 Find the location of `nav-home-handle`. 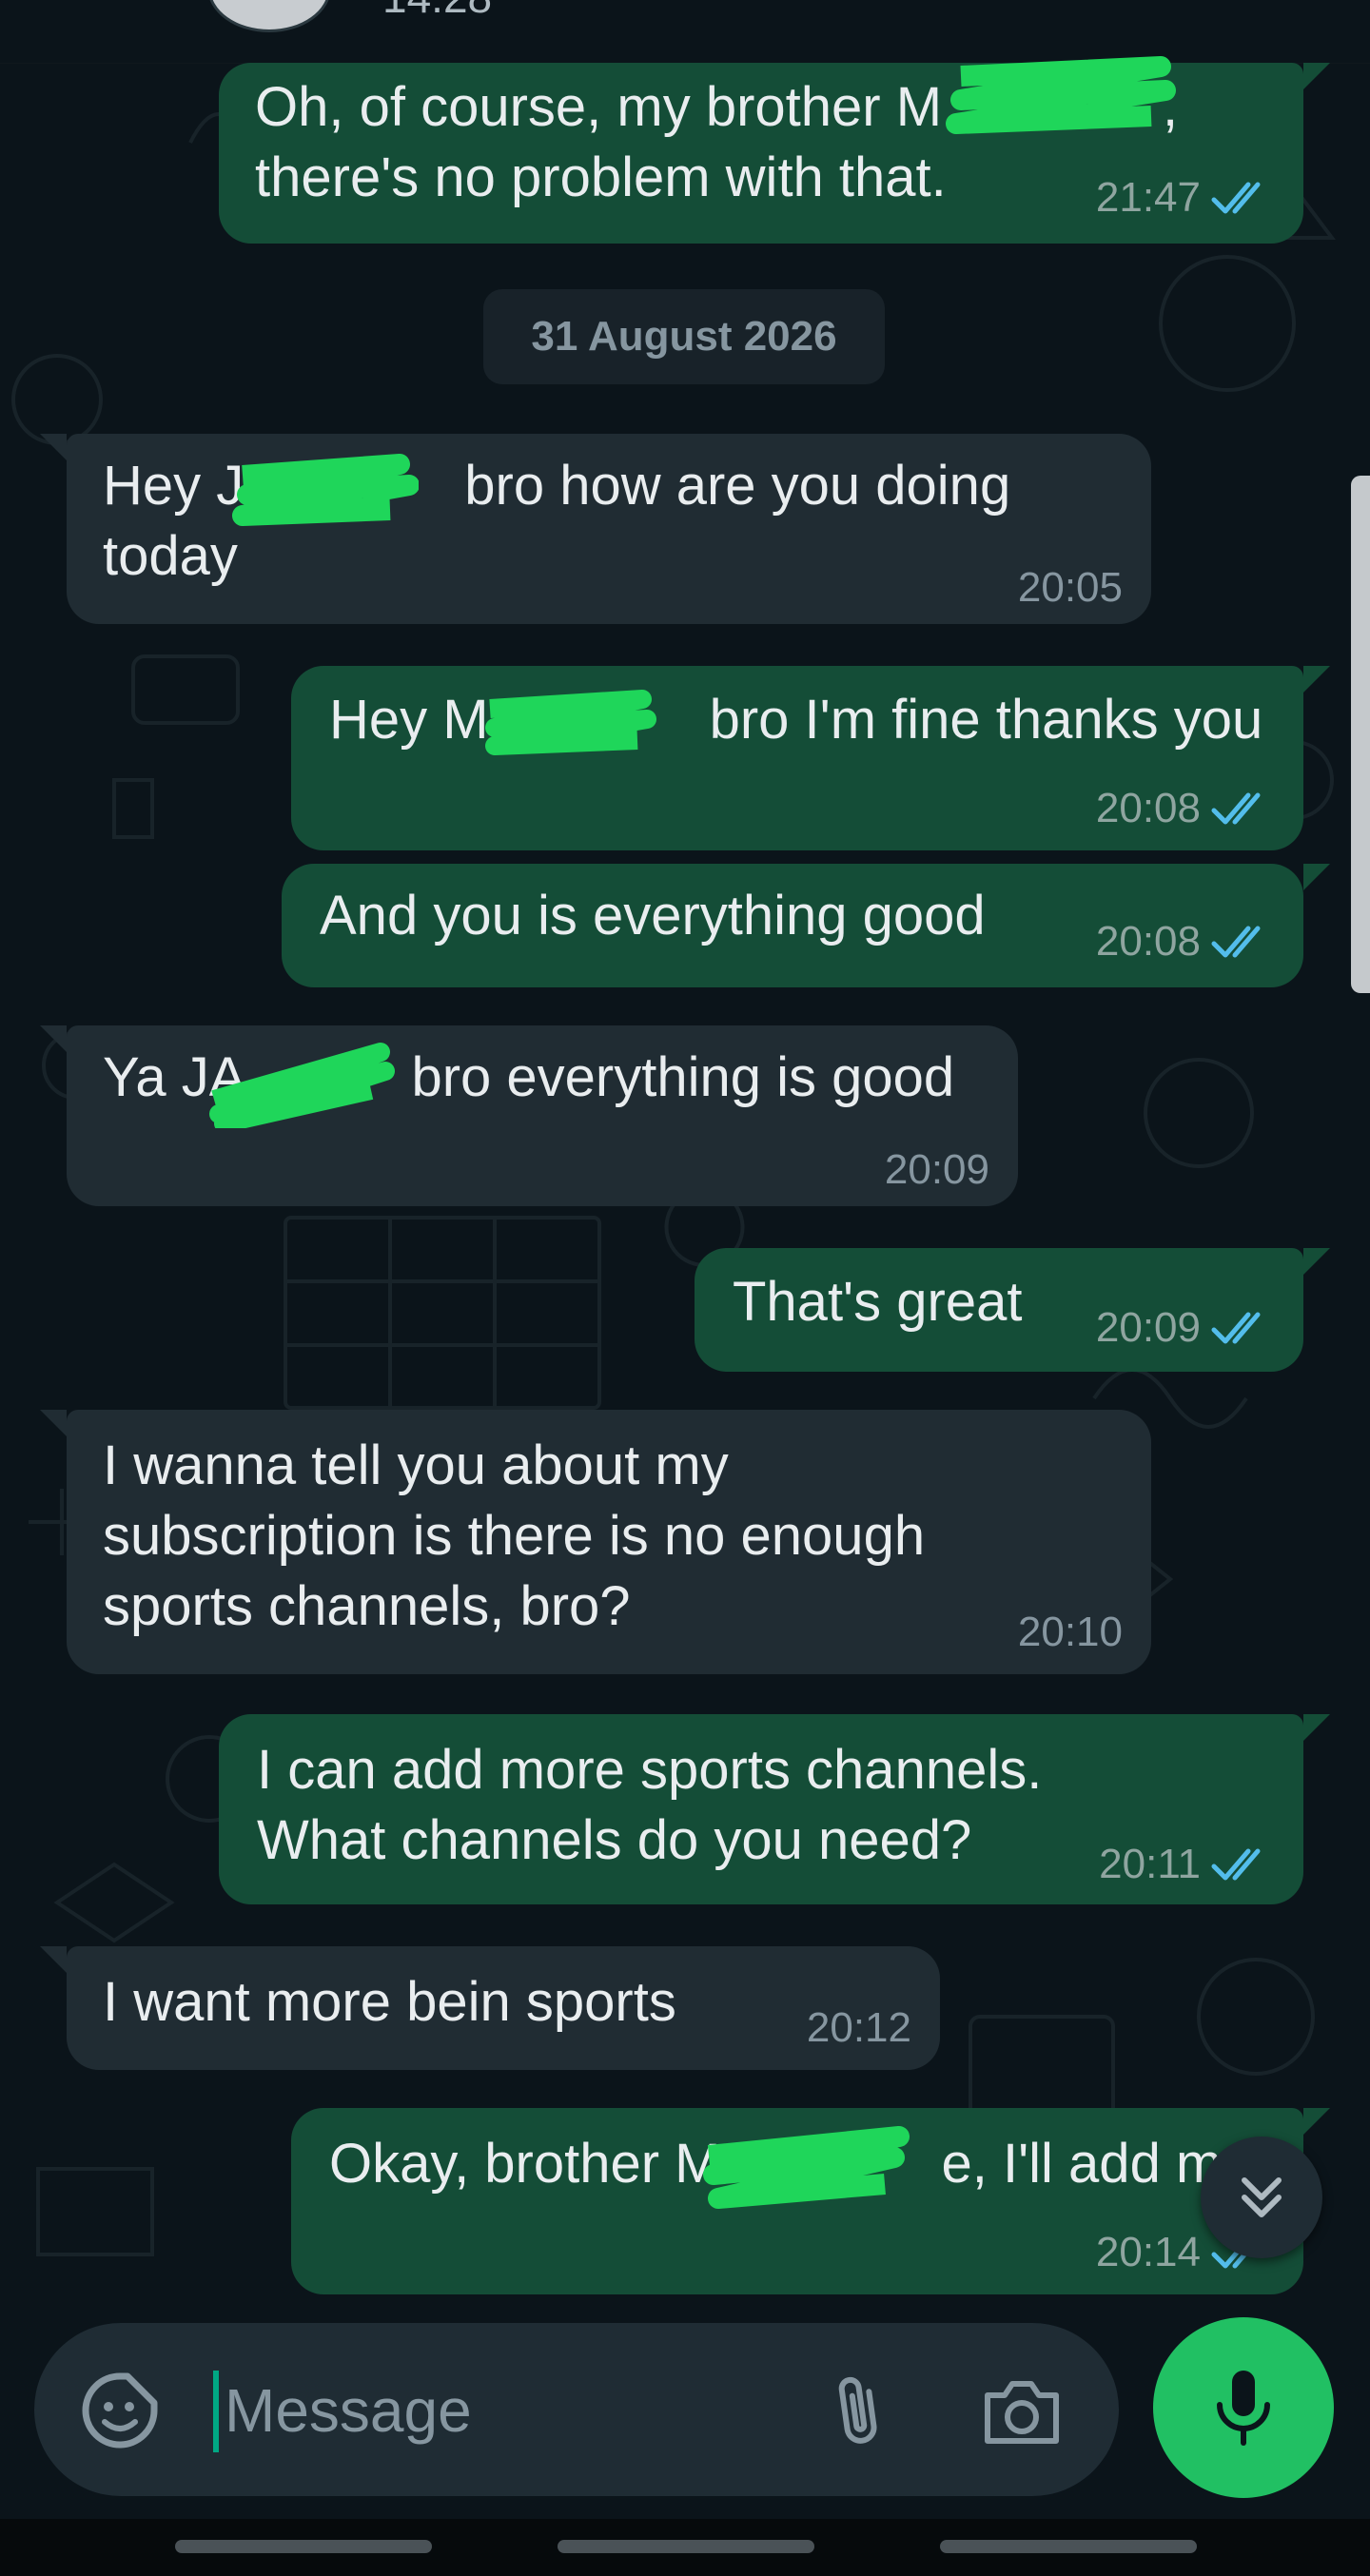

nav-home-handle is located at coordinates (686, 2546).